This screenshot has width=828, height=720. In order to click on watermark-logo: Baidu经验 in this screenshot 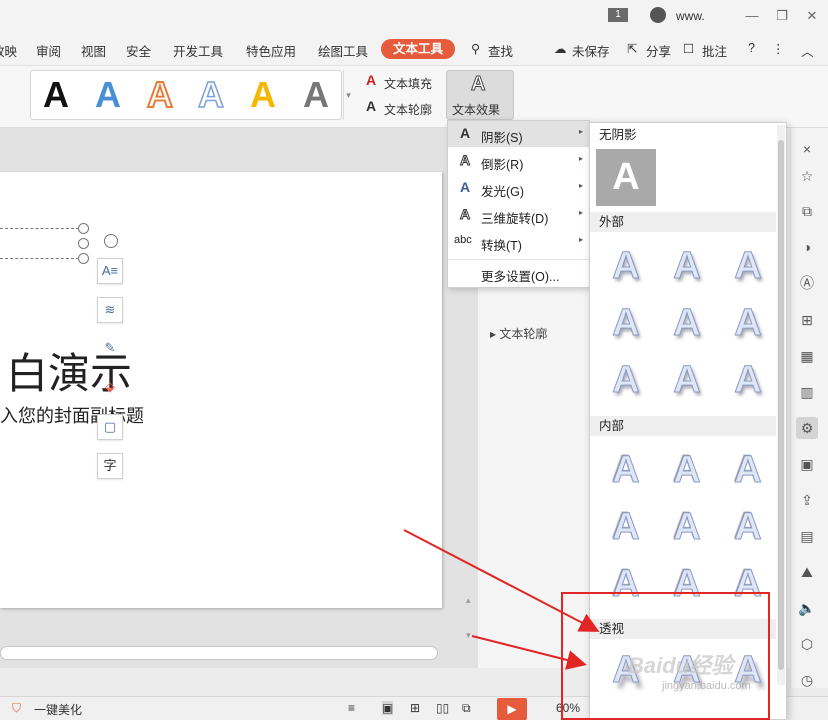, I will do `click(681, 665)`.